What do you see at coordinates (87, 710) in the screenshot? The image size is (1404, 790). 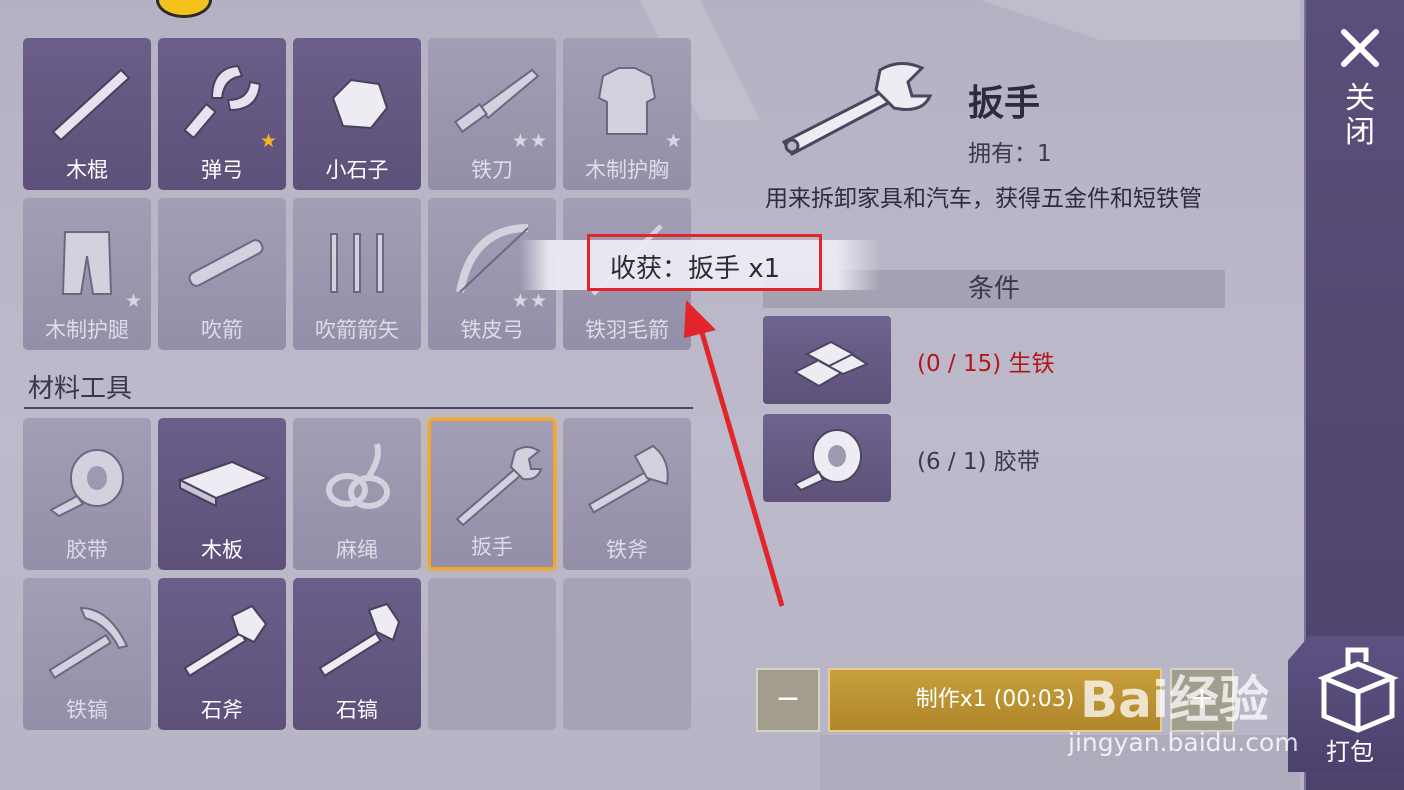 I see `slot-label: 铁镐` at bounding box center [87, 710].